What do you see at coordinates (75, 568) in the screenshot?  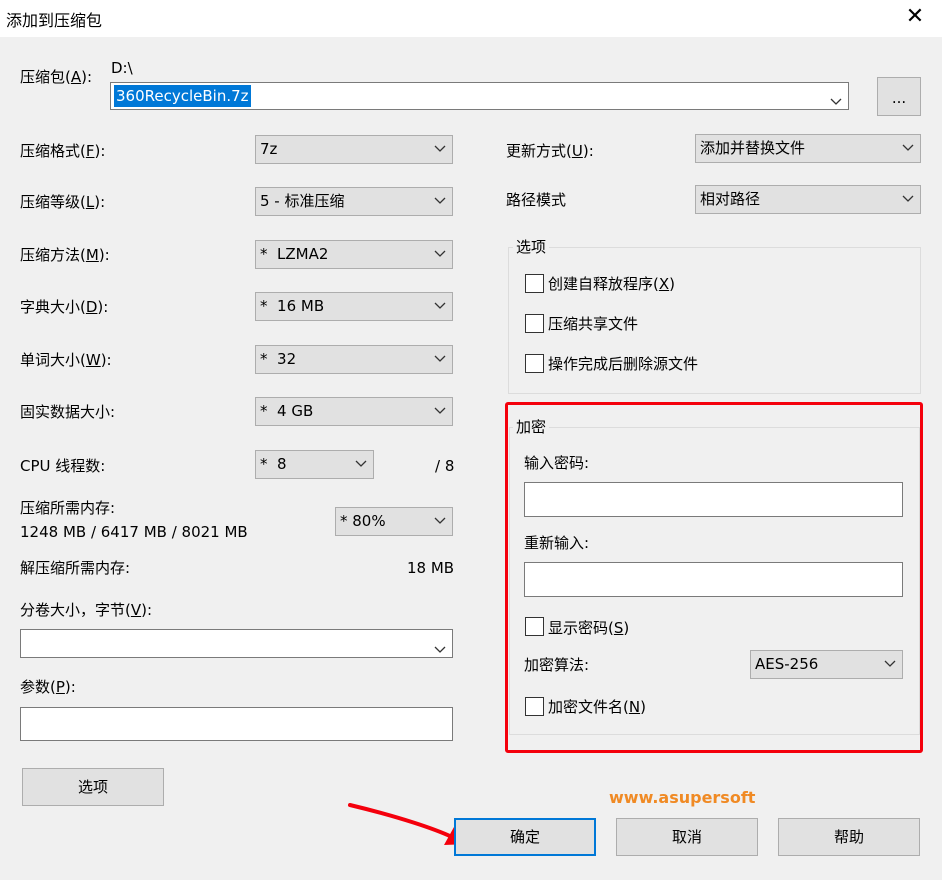 I see `decompress-memory-label: 解压缩所需内存:` at bounding box center [75, 568].